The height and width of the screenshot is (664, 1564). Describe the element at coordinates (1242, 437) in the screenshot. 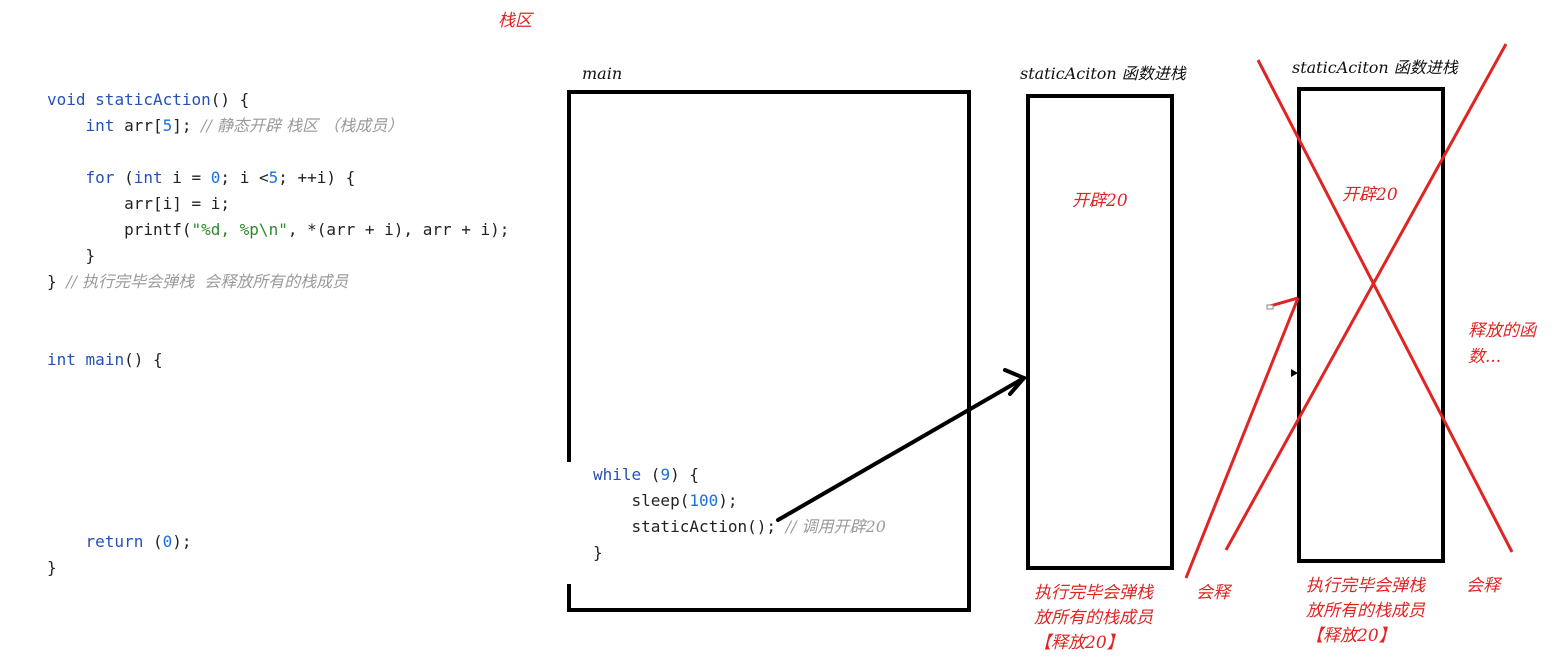

I see `release-arrow` at that location.